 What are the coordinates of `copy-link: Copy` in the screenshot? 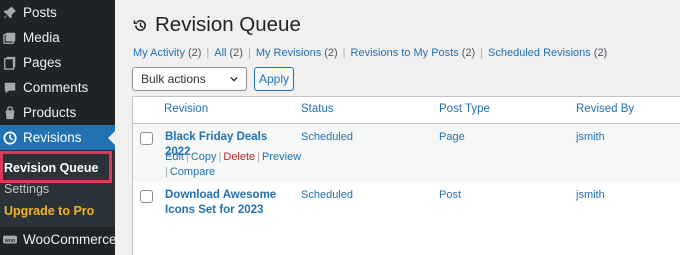 It's located at (204, 157).